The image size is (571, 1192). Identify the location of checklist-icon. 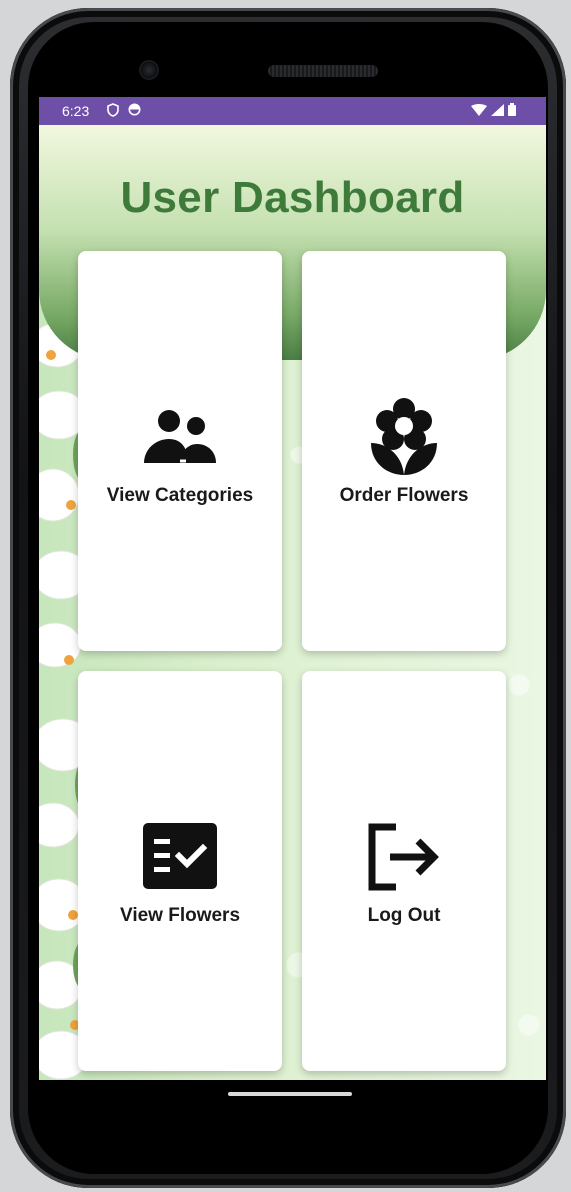
(180, 856).